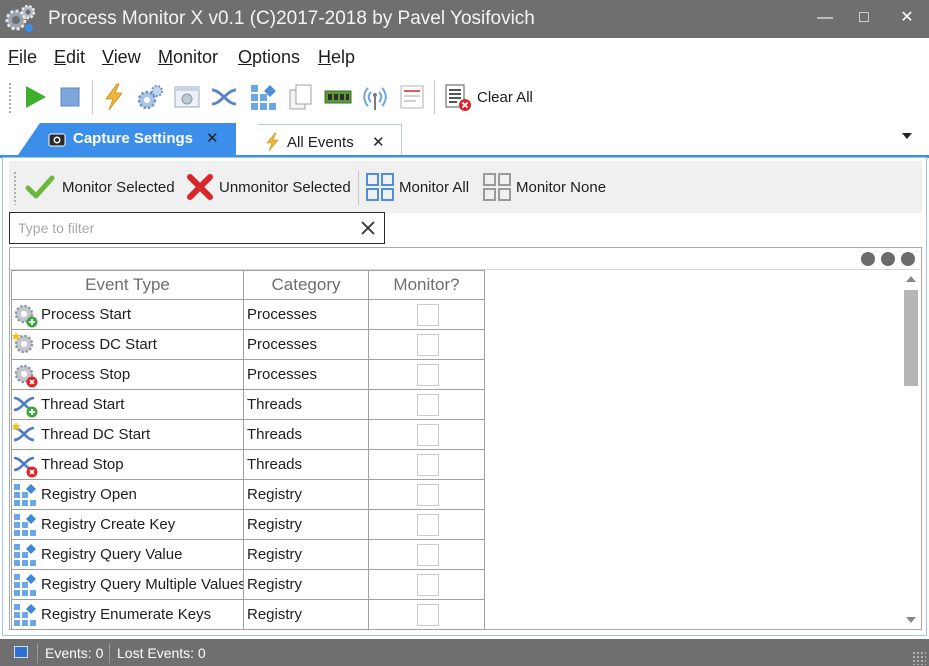 This screenshot has width=929, height=666. I want to click on table-row: Thread Stop Threads, so click(248, 464).